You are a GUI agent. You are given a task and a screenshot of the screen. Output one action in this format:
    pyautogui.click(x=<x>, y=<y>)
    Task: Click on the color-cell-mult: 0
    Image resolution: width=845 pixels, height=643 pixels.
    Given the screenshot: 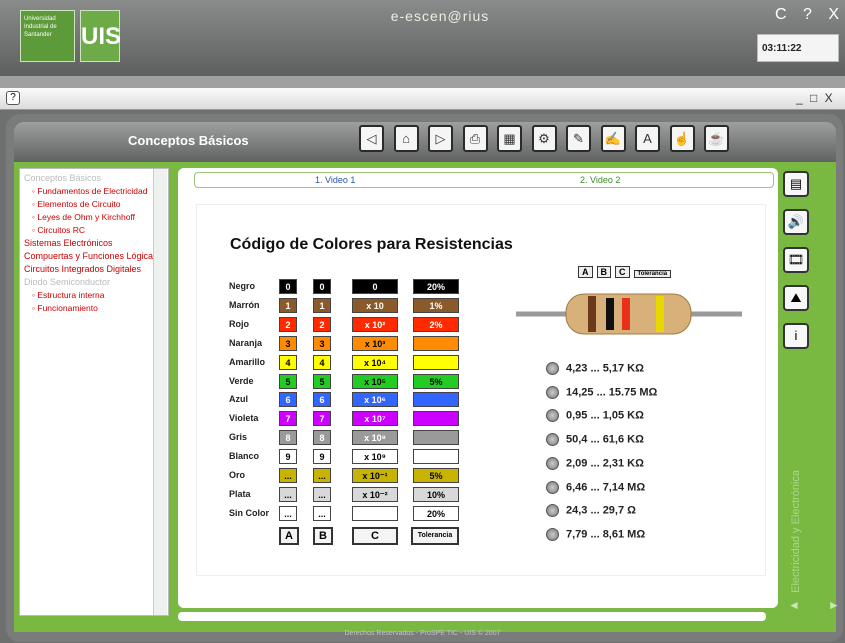 What is the action you would take?
    pyautogui.click(x=375, y=286)
    